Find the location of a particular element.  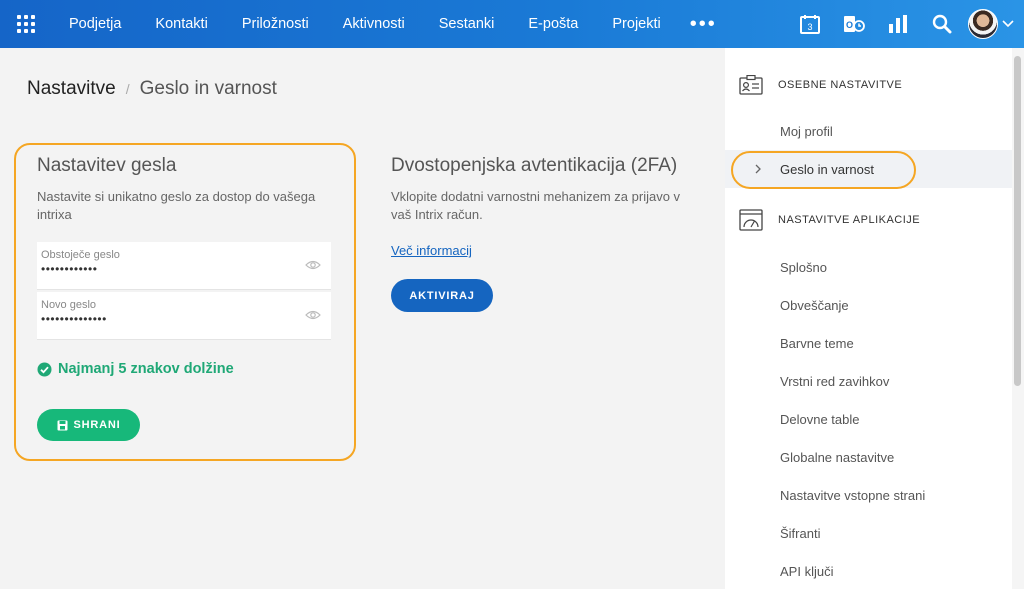

sidebar-item-delovne-table: Delovne table is located at coordinates (820, 419).